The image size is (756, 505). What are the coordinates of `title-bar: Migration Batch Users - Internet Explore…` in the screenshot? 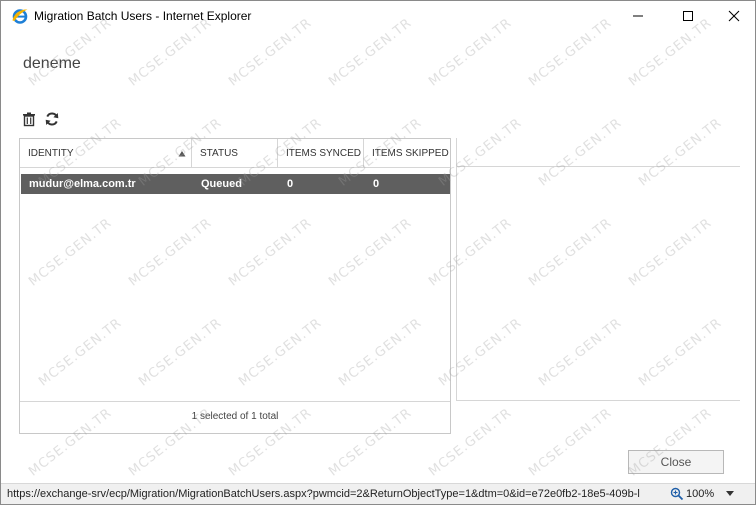 It's located at (378, 16).